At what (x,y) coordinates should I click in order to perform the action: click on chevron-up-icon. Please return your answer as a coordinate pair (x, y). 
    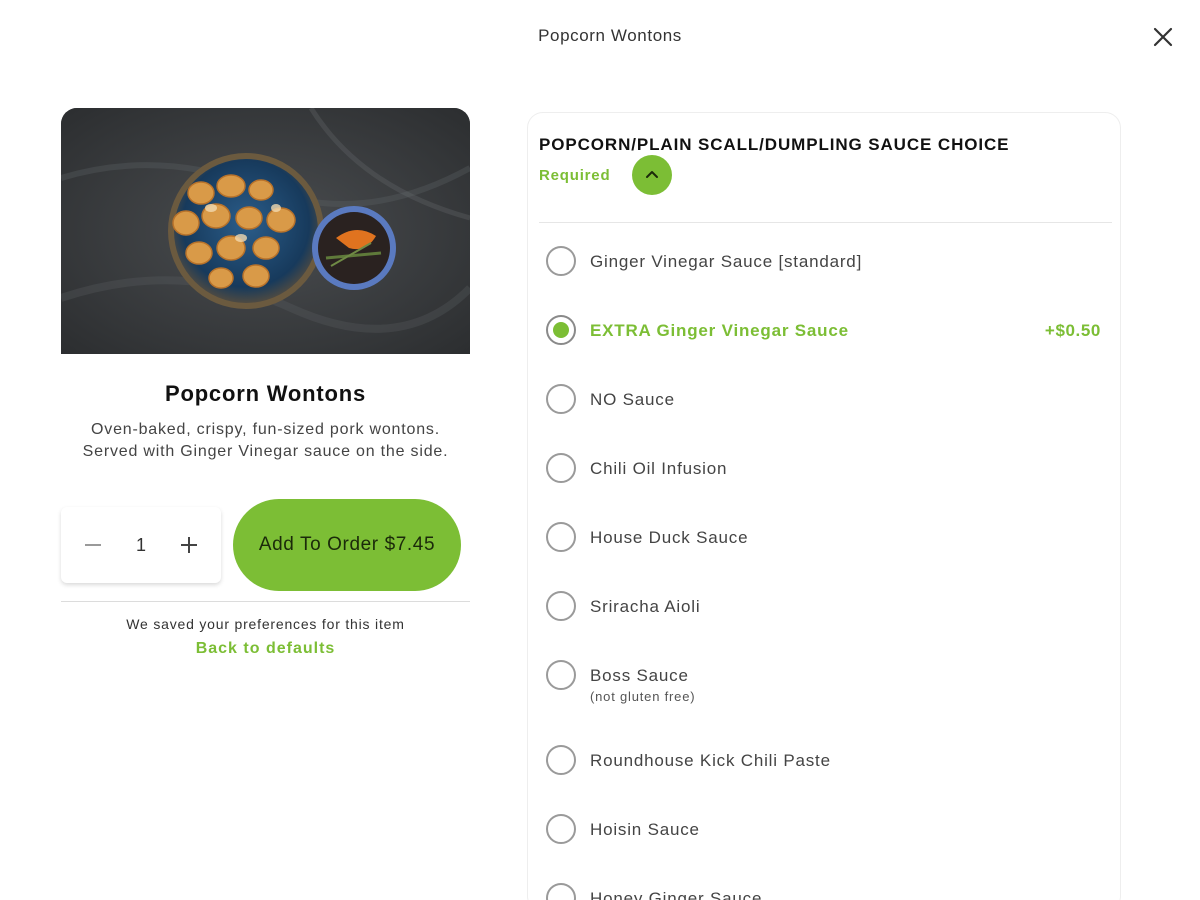
    Looking at the image, I should click on (652, 174).